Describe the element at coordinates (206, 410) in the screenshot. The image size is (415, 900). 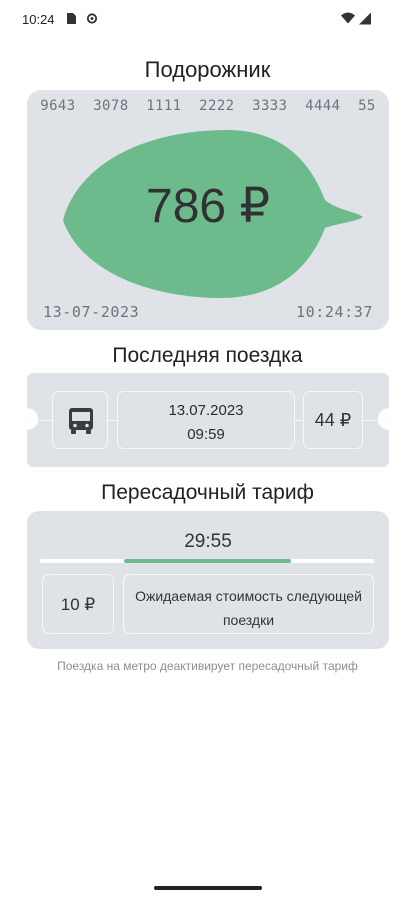
I see `trip-date: 13.07.2023` at that location.